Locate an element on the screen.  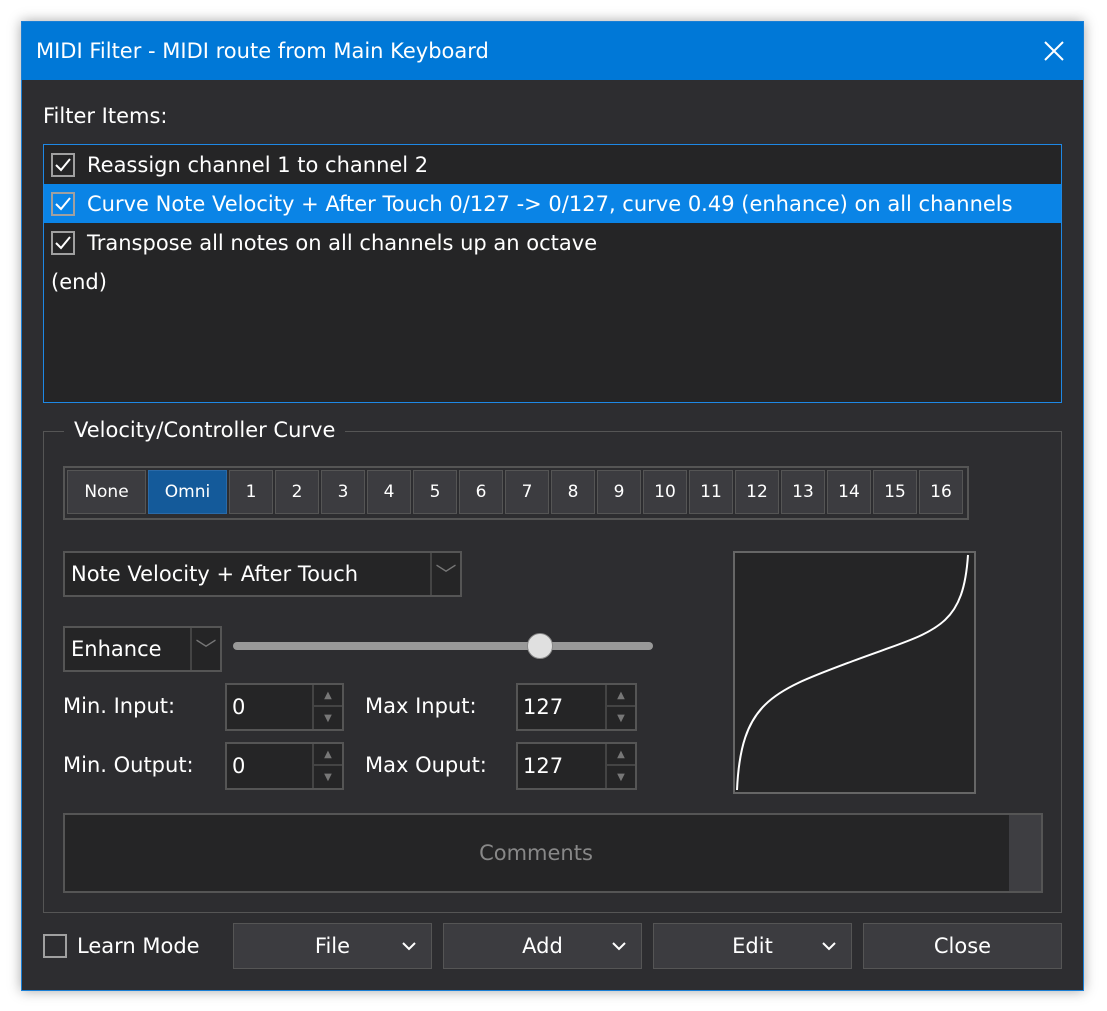
curve-slider is located at coordinates (443, 646).